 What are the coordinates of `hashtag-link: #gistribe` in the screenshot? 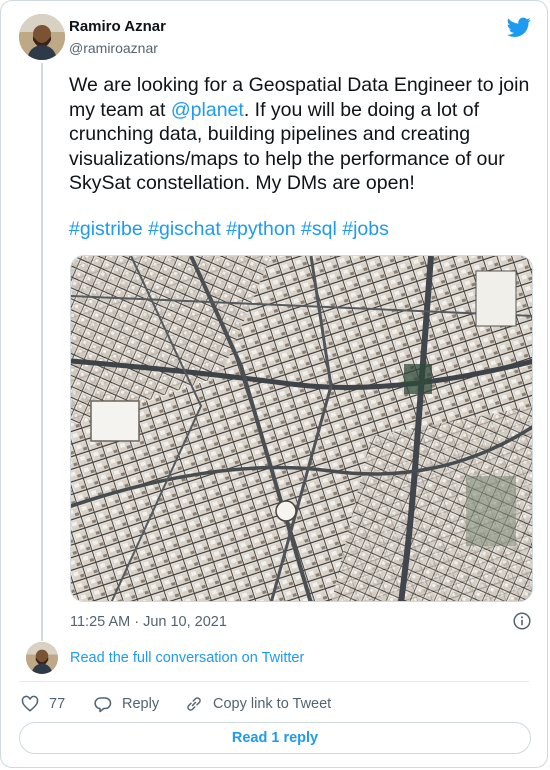 It's located at (106, 229).